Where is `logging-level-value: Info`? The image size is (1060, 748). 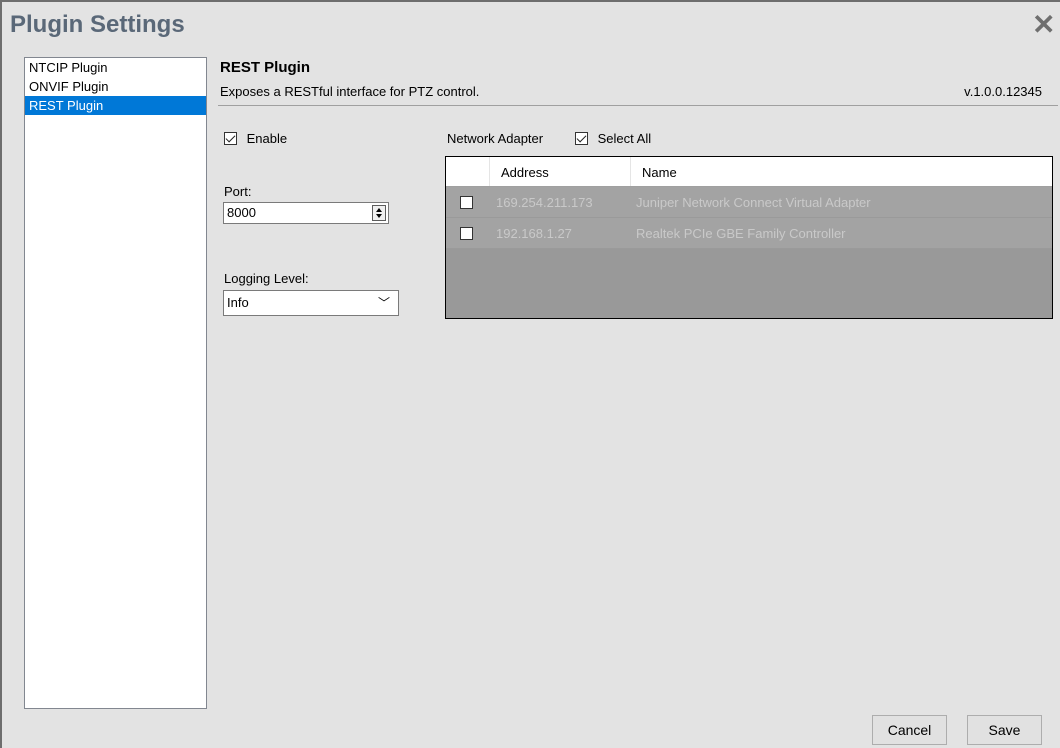
logging-level-value: Info is located at coordinates (238, 302).